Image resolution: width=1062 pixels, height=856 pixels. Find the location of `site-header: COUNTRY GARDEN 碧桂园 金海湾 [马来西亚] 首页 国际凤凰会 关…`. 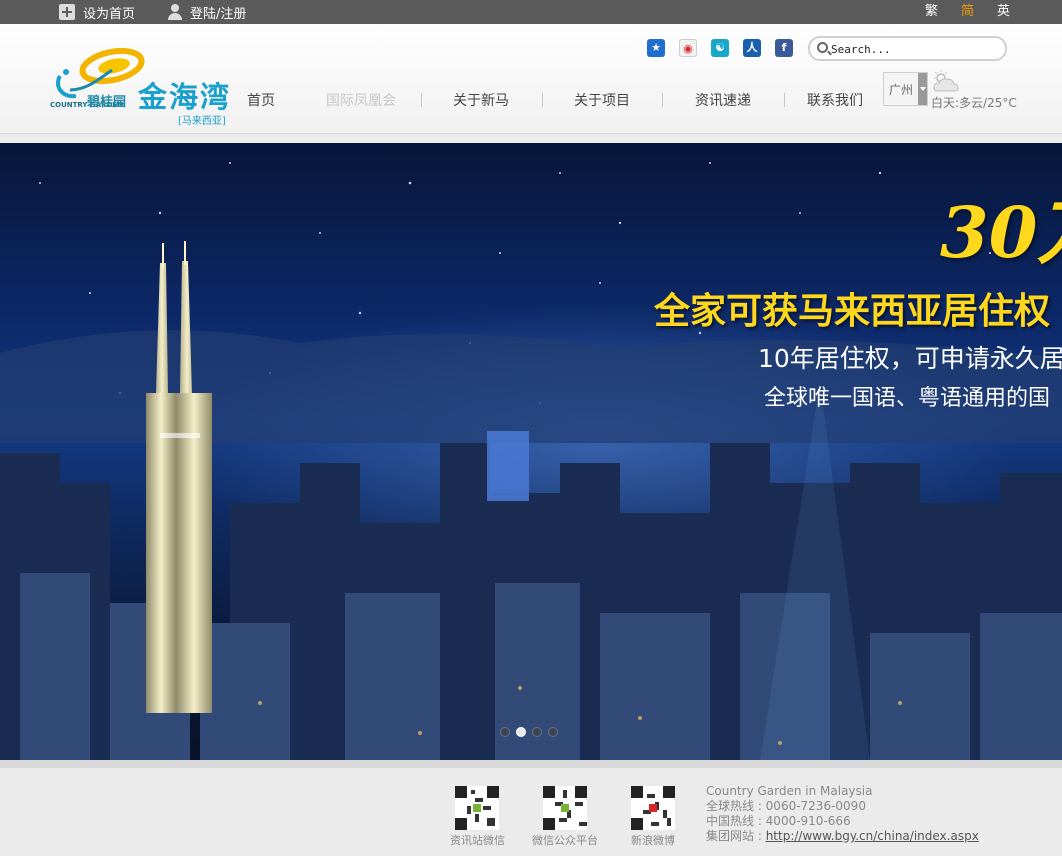

site-header: COUNTRY GARDEN 碧桂园 金海湾 [马来西亚] 首页 国际凤凰会 关… is located at coordinates (531, 79).